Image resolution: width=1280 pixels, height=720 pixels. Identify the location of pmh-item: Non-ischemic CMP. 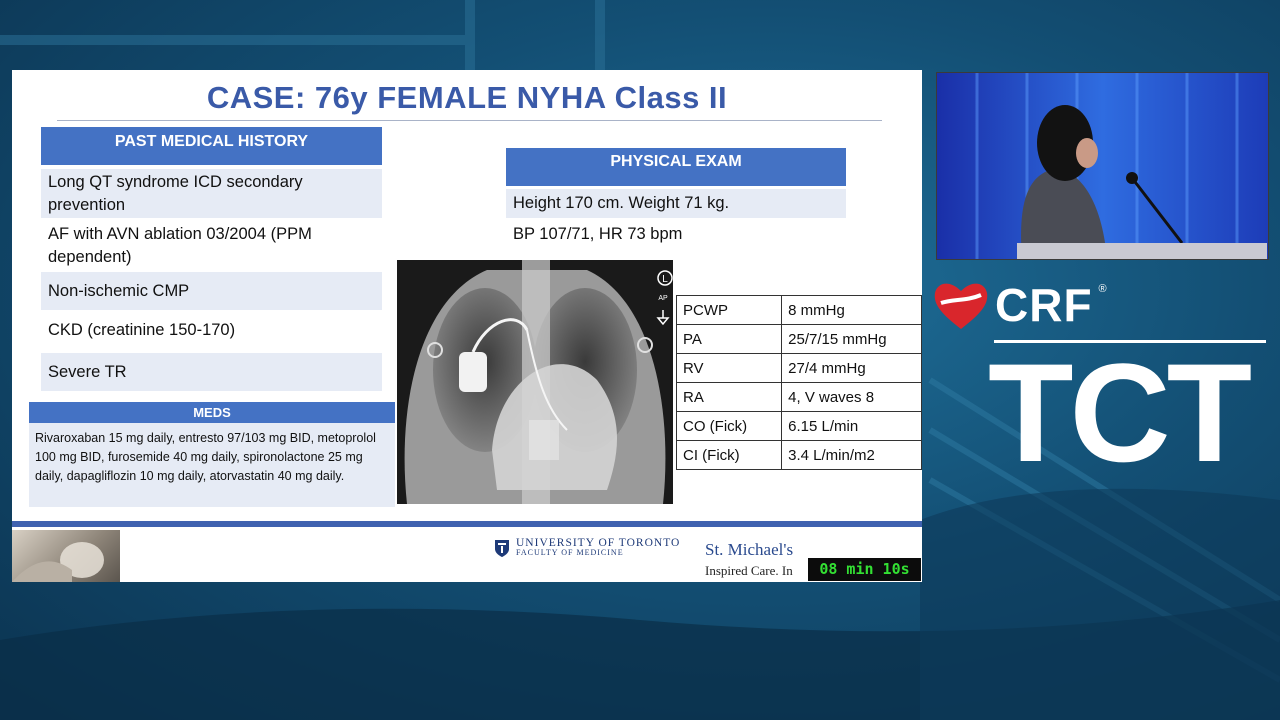
(211, 291).